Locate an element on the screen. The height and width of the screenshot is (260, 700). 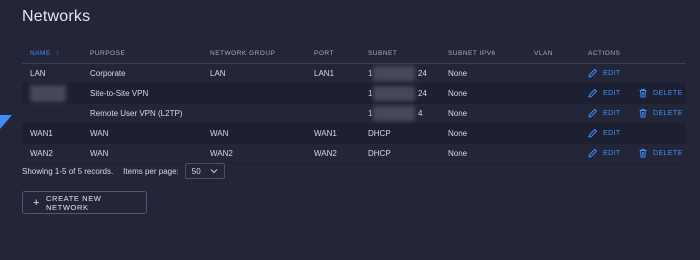
table-row: WAN1 WAN WAN WAN1 DHCP None EDIT is located at coordinates (354, 134).